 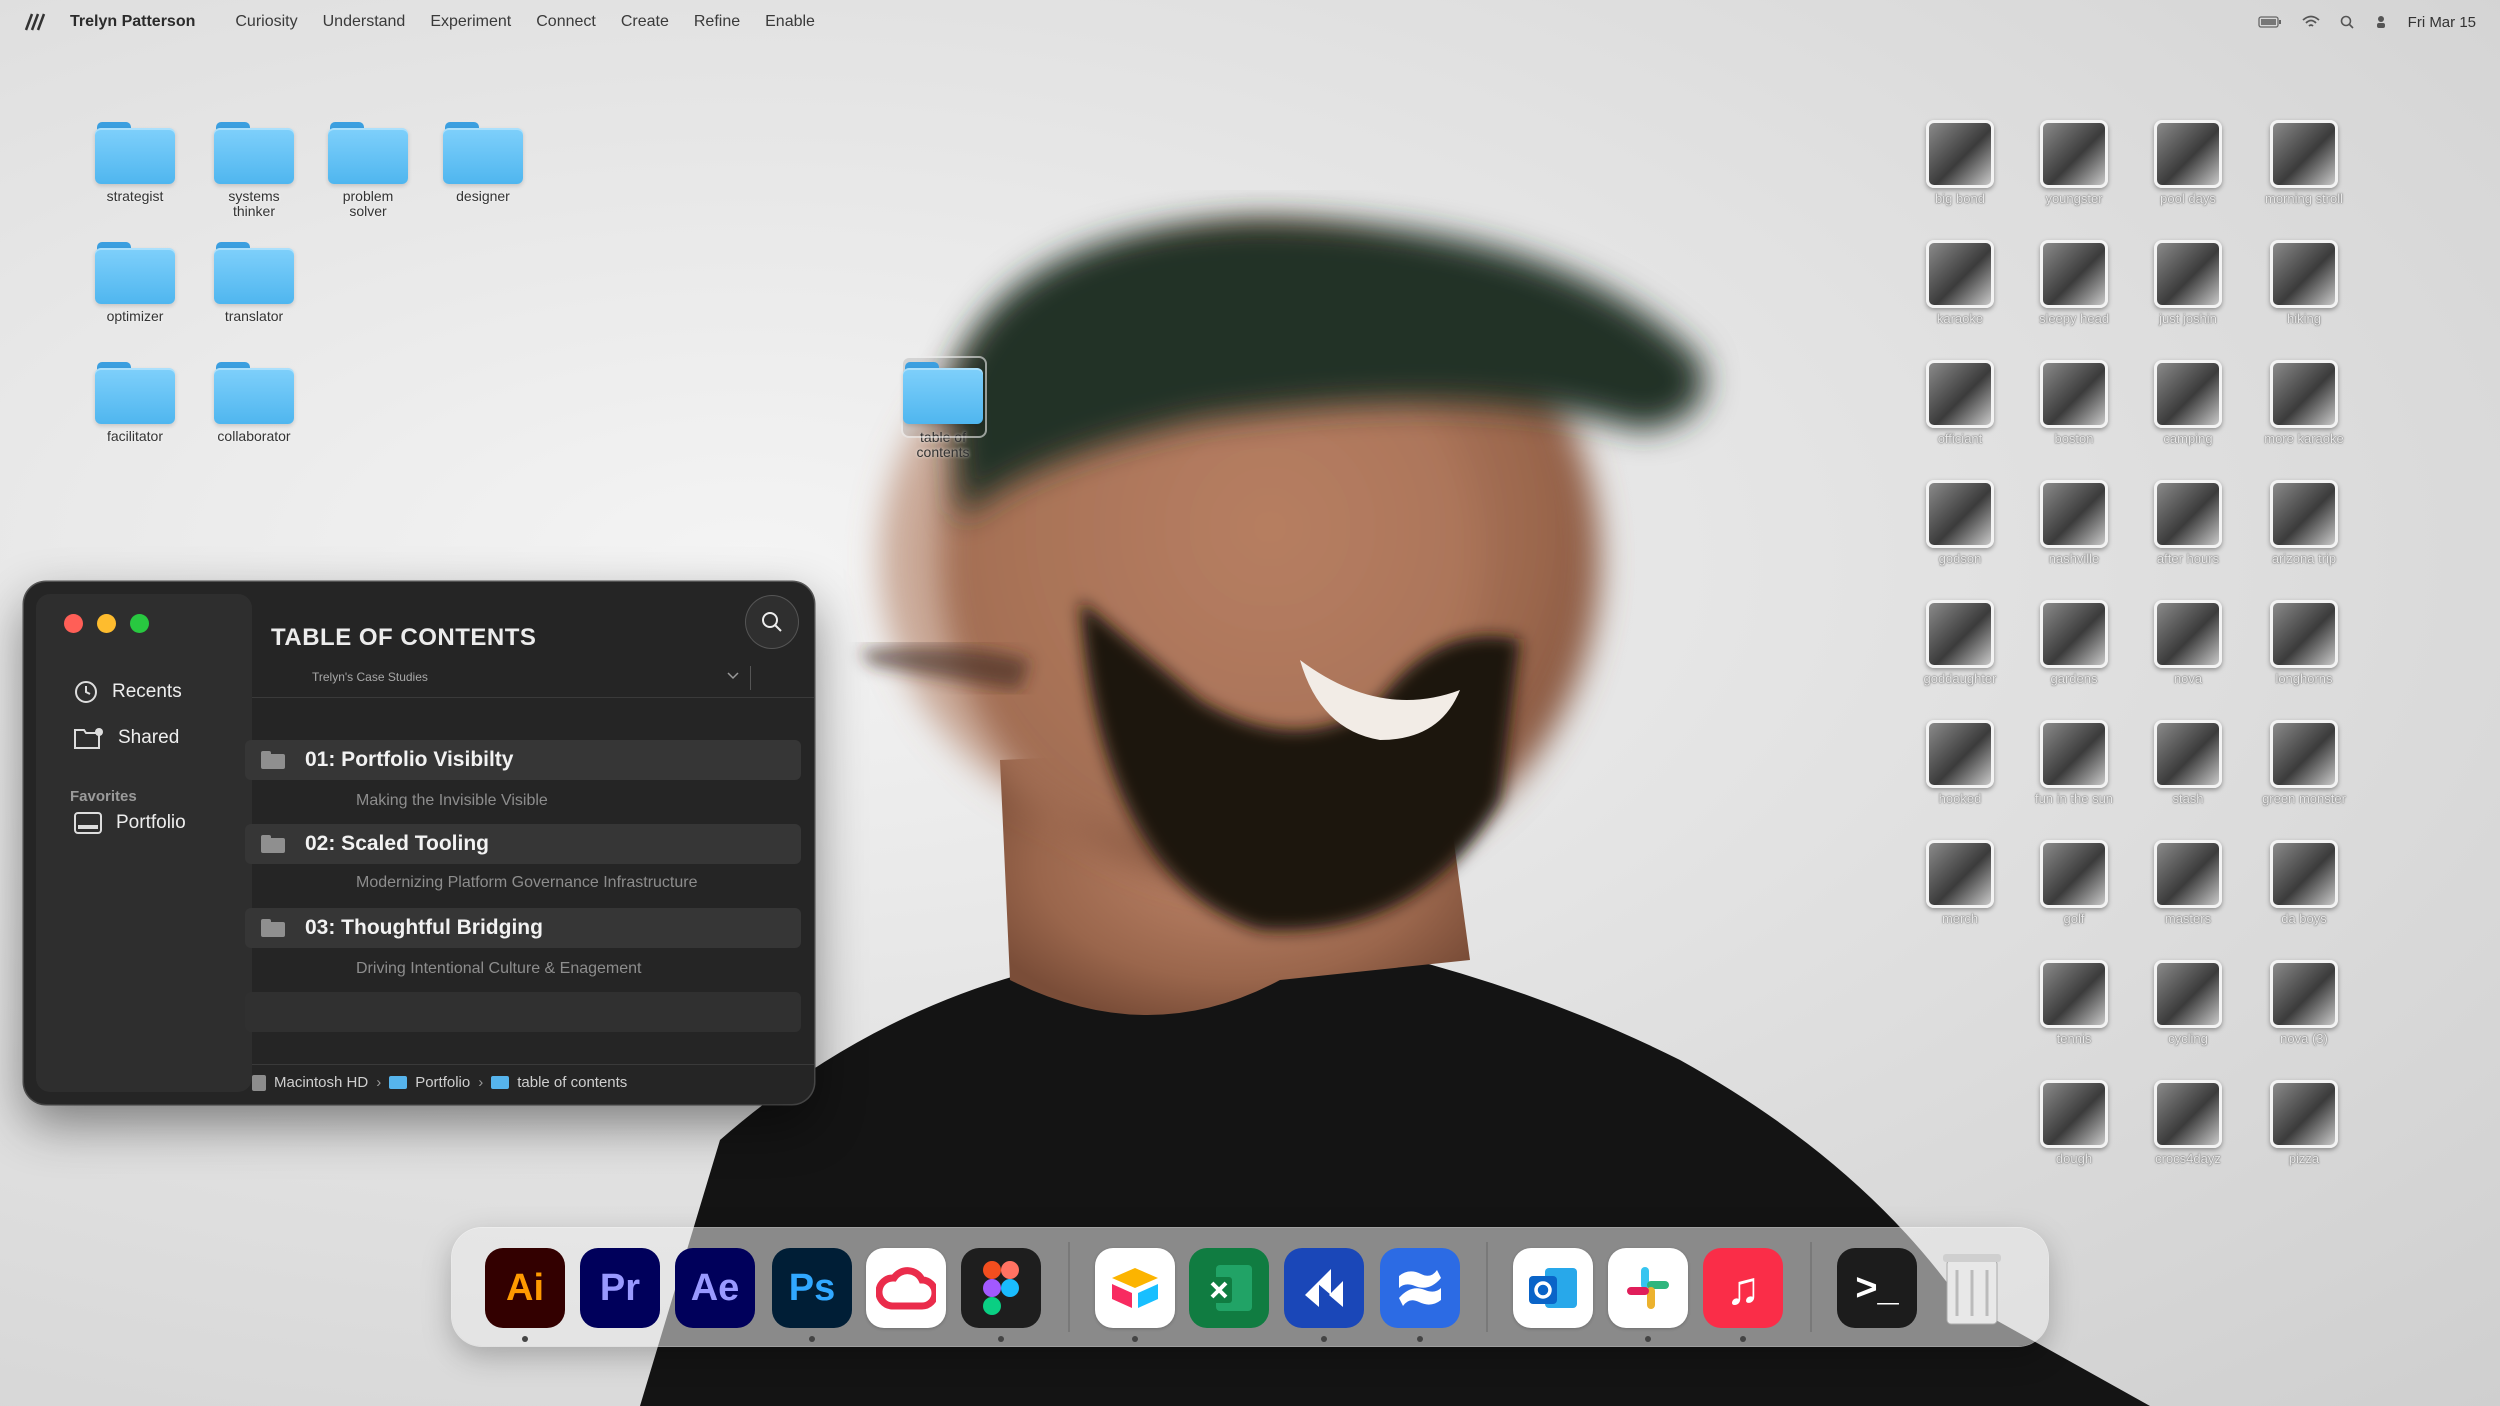 I want to click on chevron-down-icon, so click(x=733, y=675).